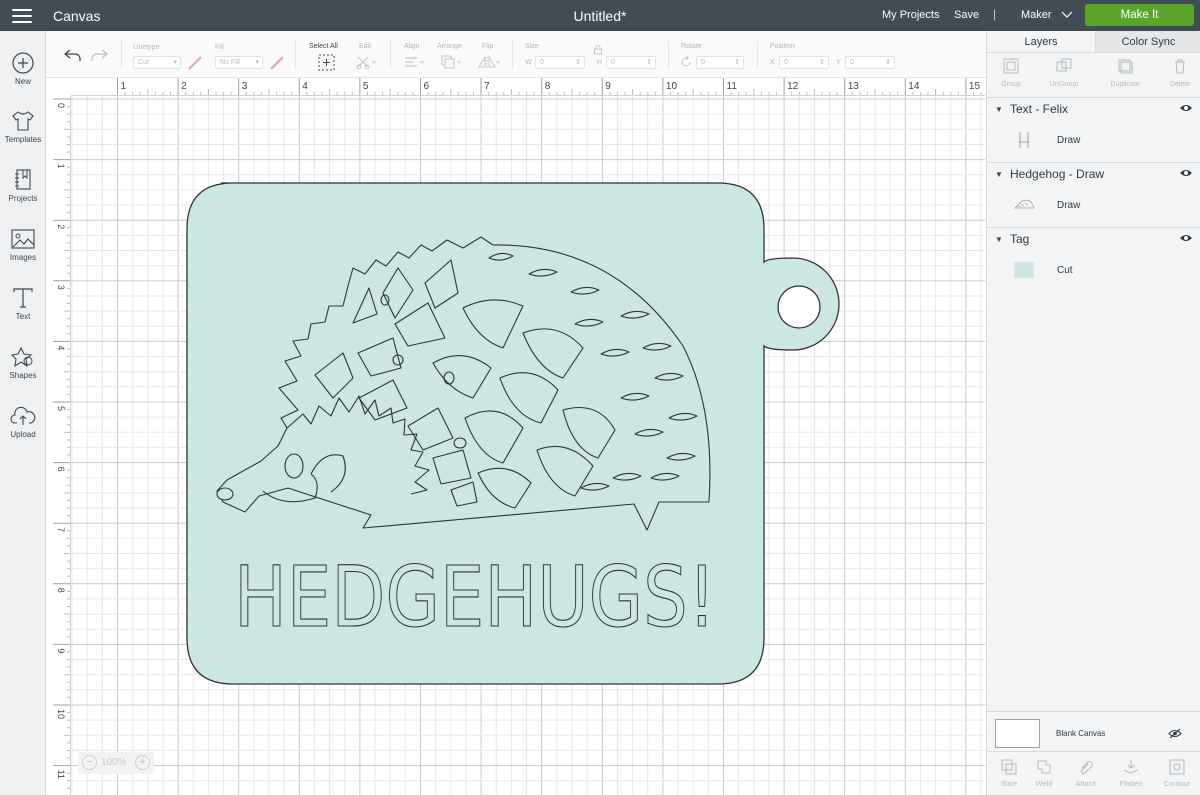 This screenshot has width=1200, height=795. Describe the element at coordinates (1081, 733) in the screenshot. I see `blank-canvas-label: Blank Canvas` at that location.